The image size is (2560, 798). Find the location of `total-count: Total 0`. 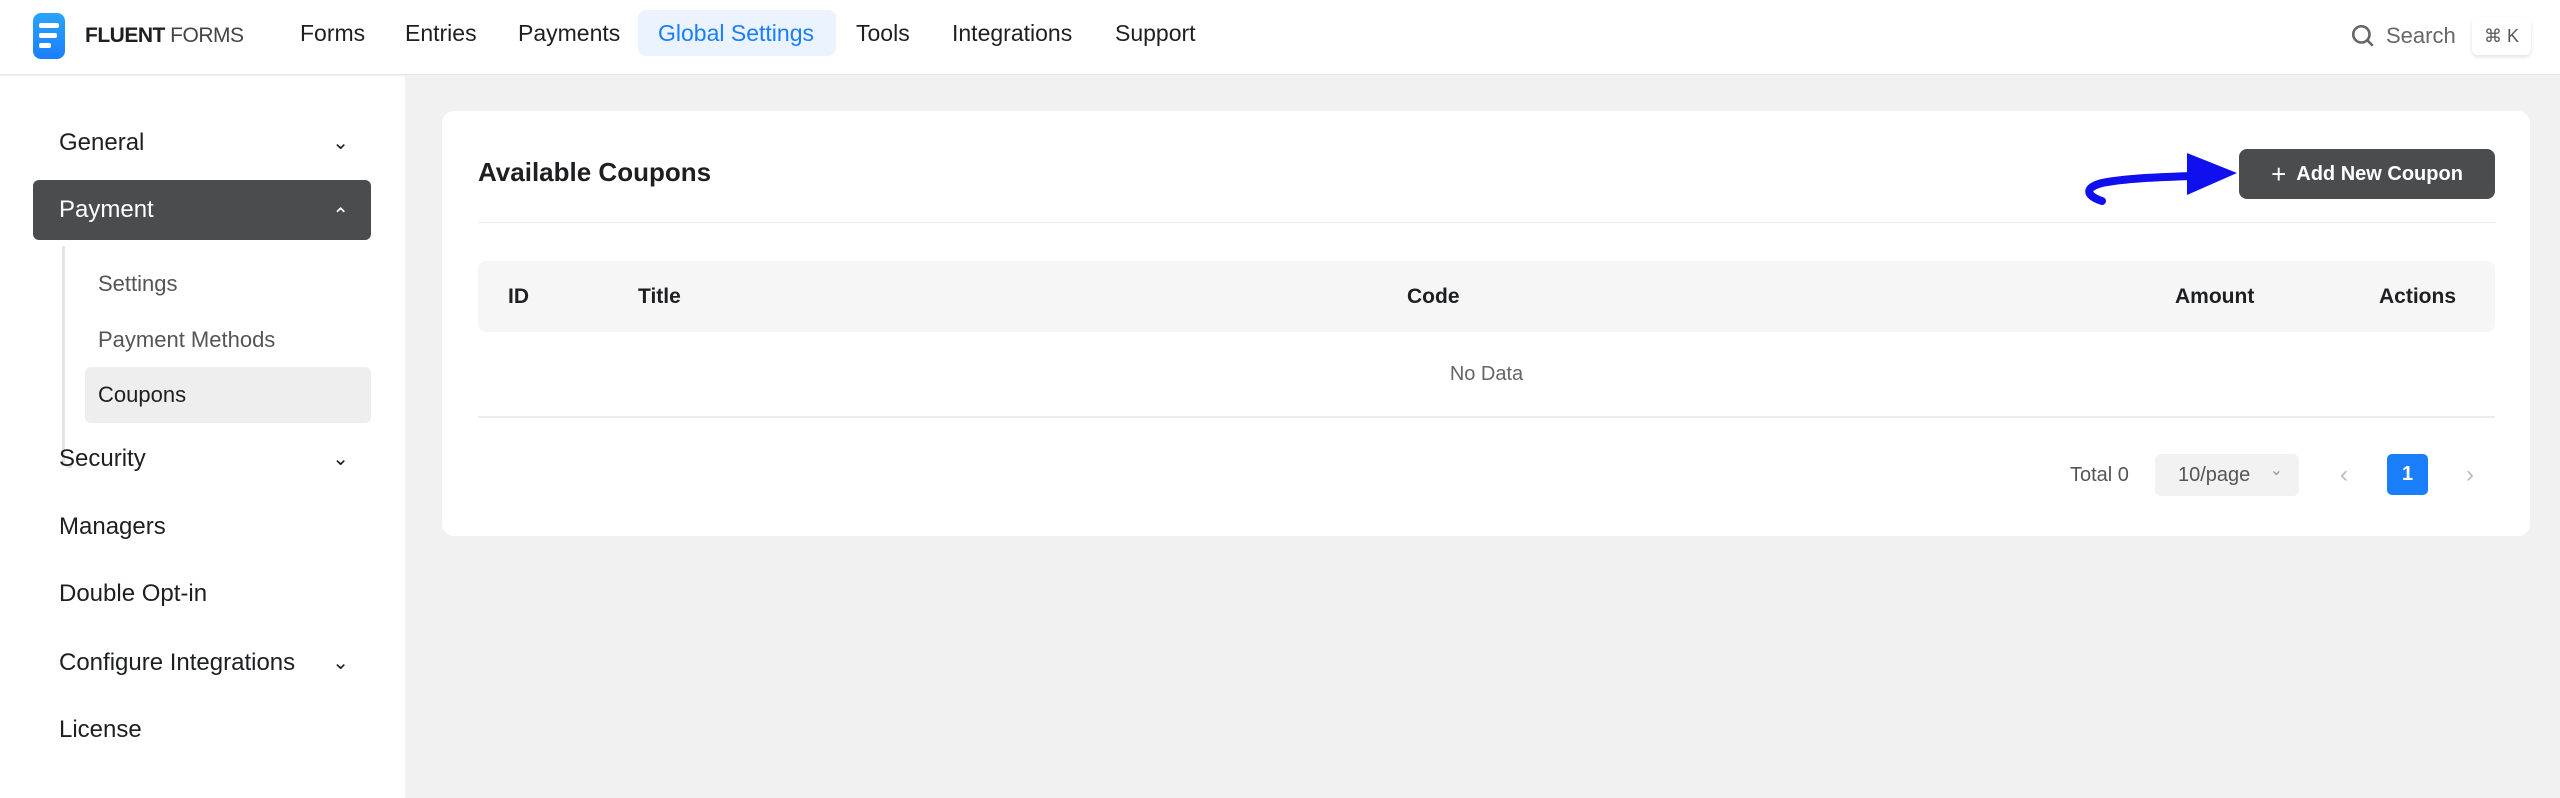

total-count: Total 0 is located at coordinates (2099, 475).